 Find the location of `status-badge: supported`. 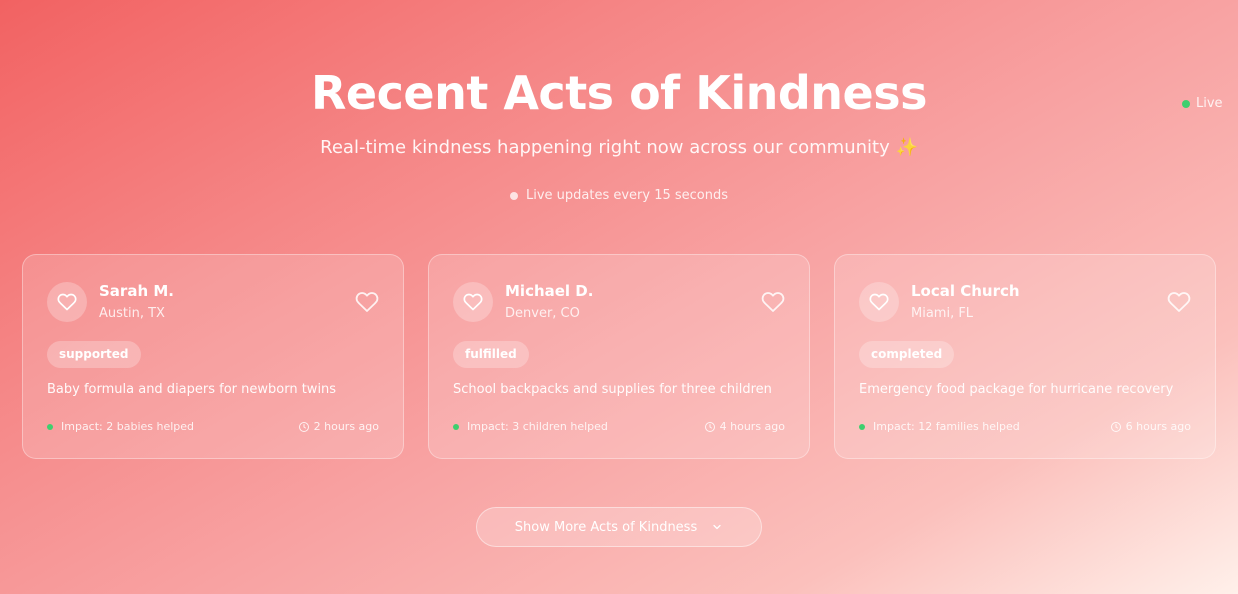

status-badge: supported is located at coordinates (94, 354).